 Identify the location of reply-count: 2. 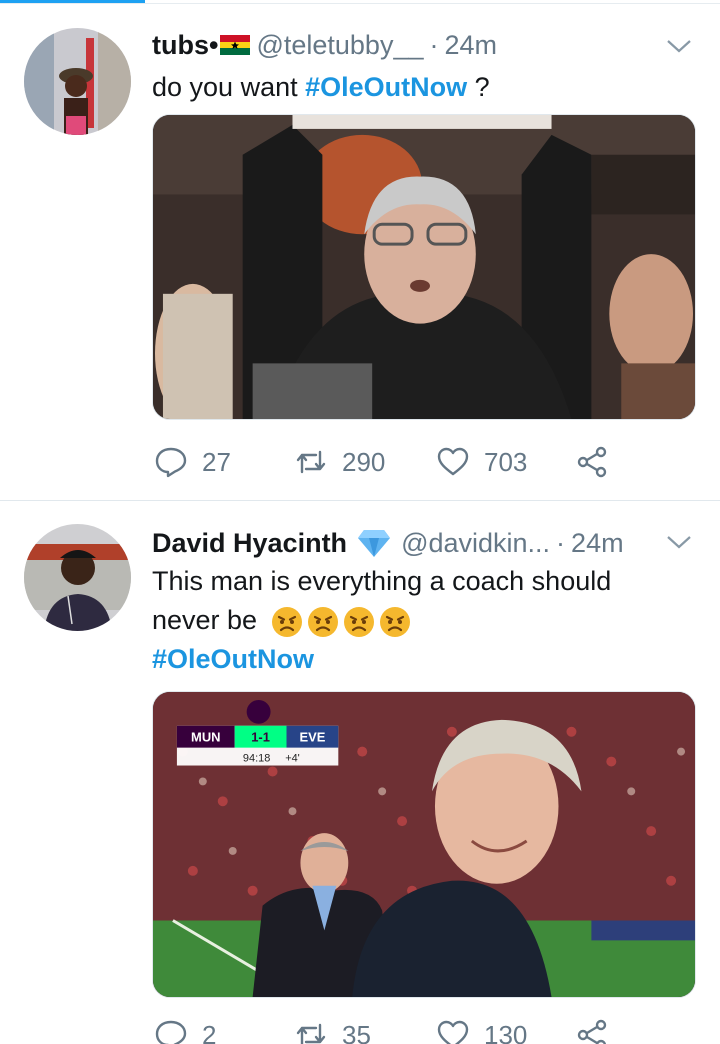
(209, 1031).